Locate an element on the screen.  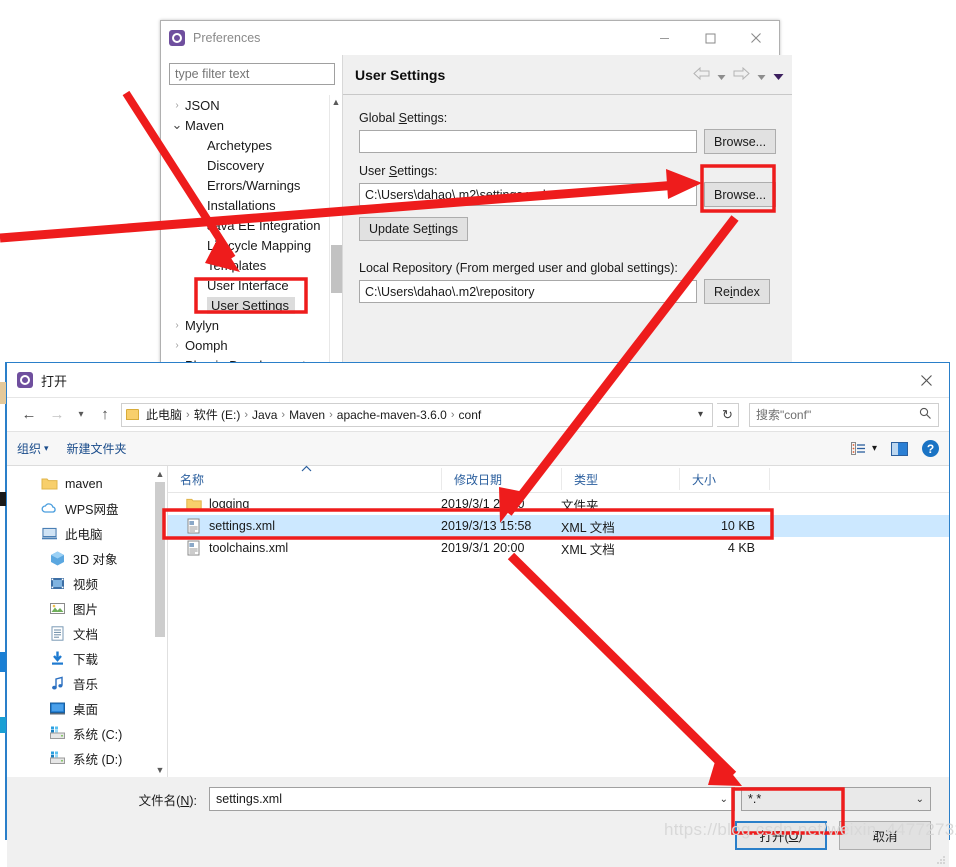
nav-scroll-down-icon: ▼ is located at coordinates (160, 769).